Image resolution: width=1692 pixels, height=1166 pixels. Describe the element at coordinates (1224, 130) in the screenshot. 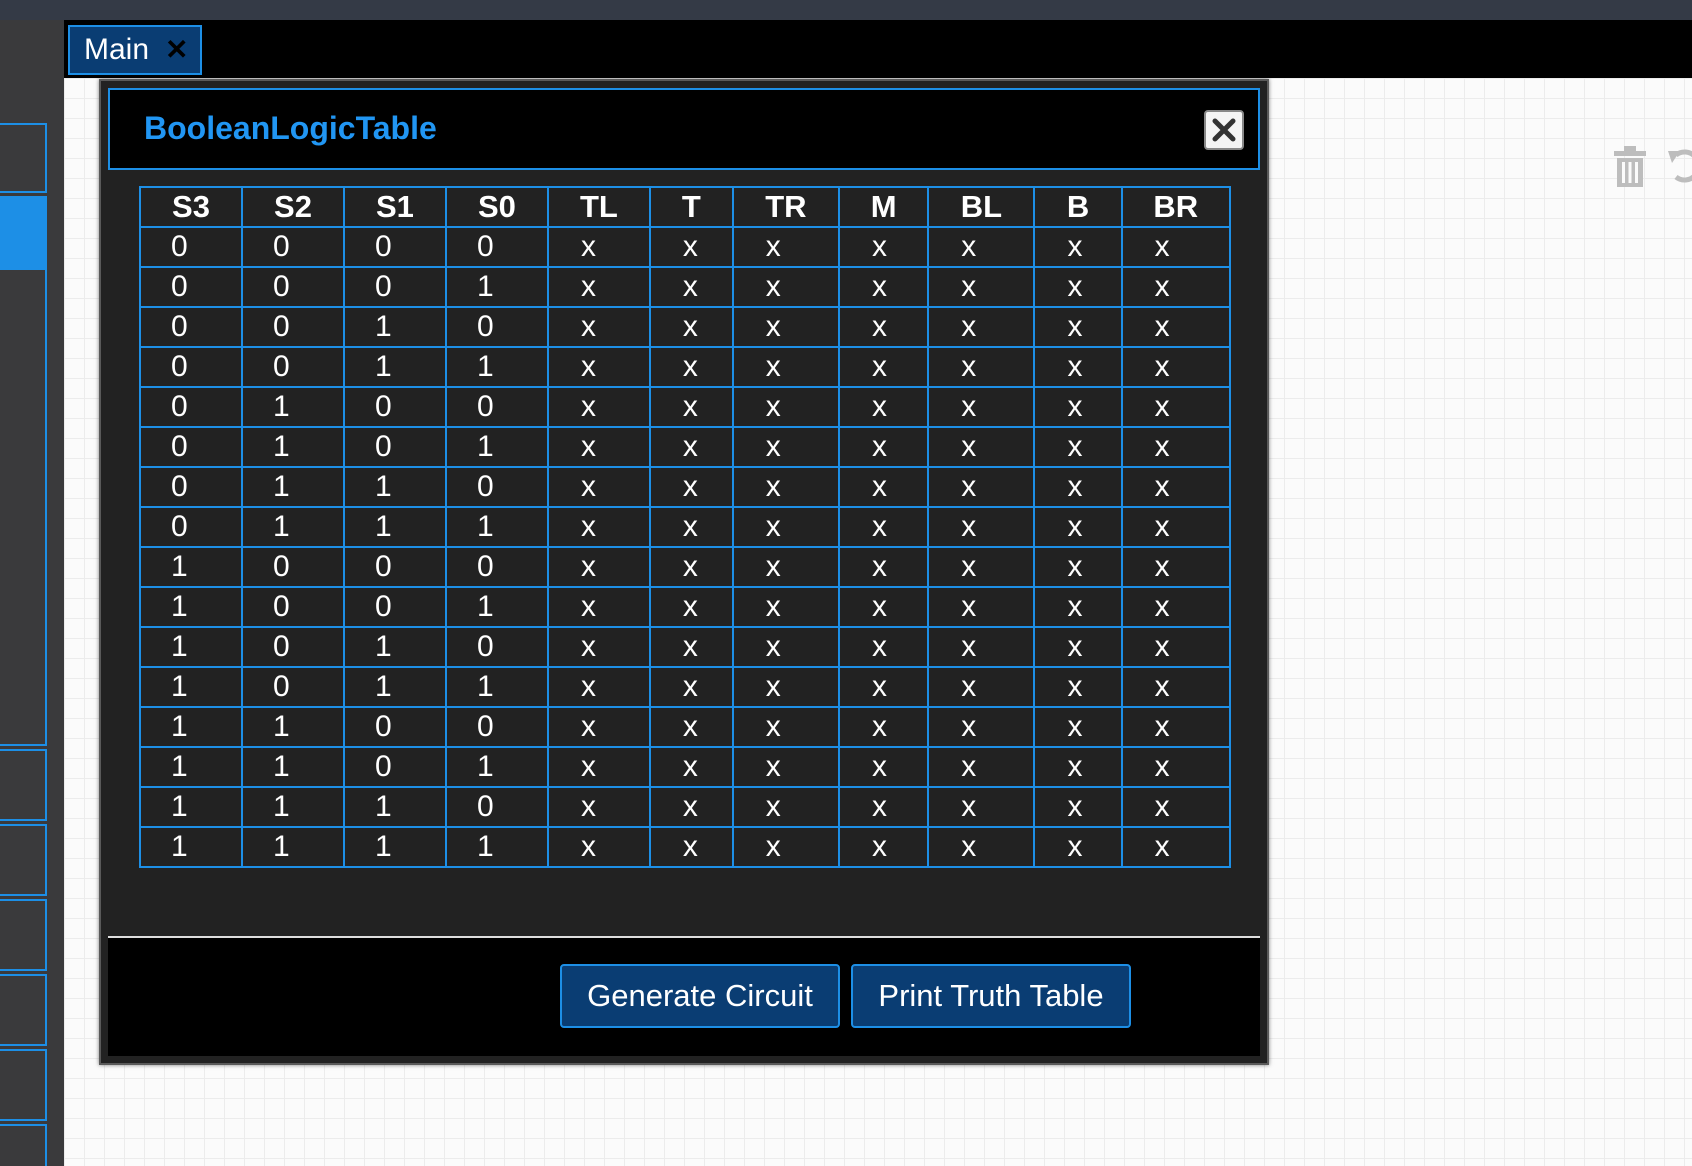

I see `close-button` at that location.